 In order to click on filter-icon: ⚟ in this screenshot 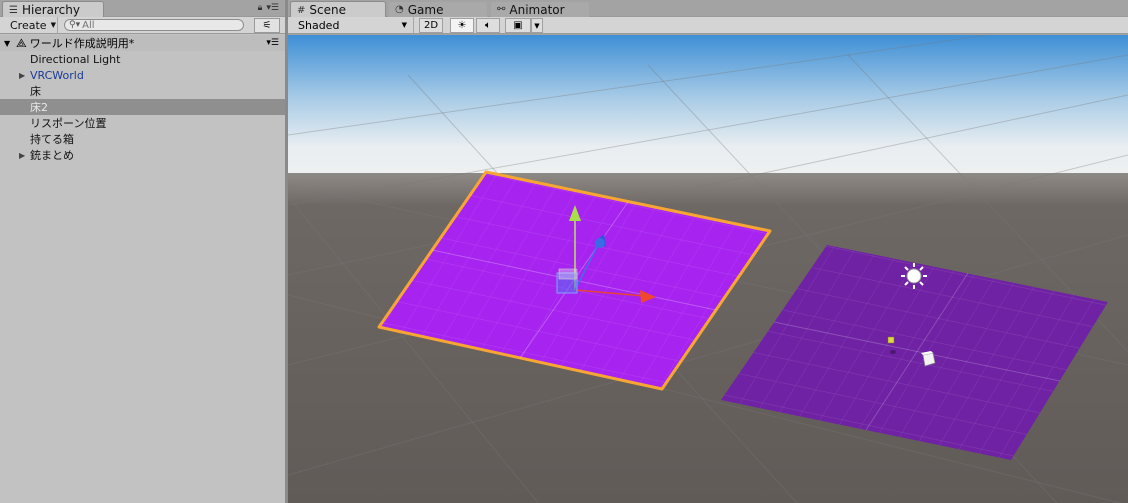, I will do `click(267, 25)`.